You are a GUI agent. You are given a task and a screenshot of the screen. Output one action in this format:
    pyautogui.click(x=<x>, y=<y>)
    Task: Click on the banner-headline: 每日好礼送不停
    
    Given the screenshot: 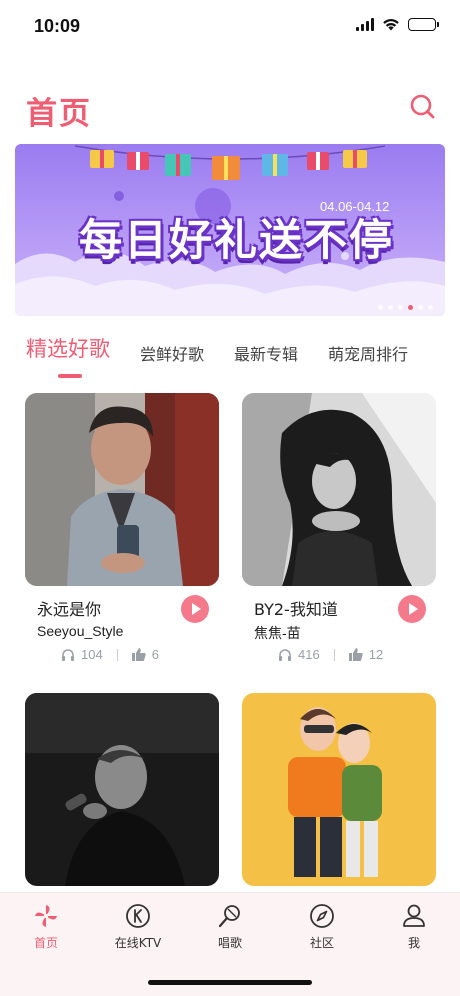 What is the action you would take?
    pyautogui.click(x=236, y=241)
    